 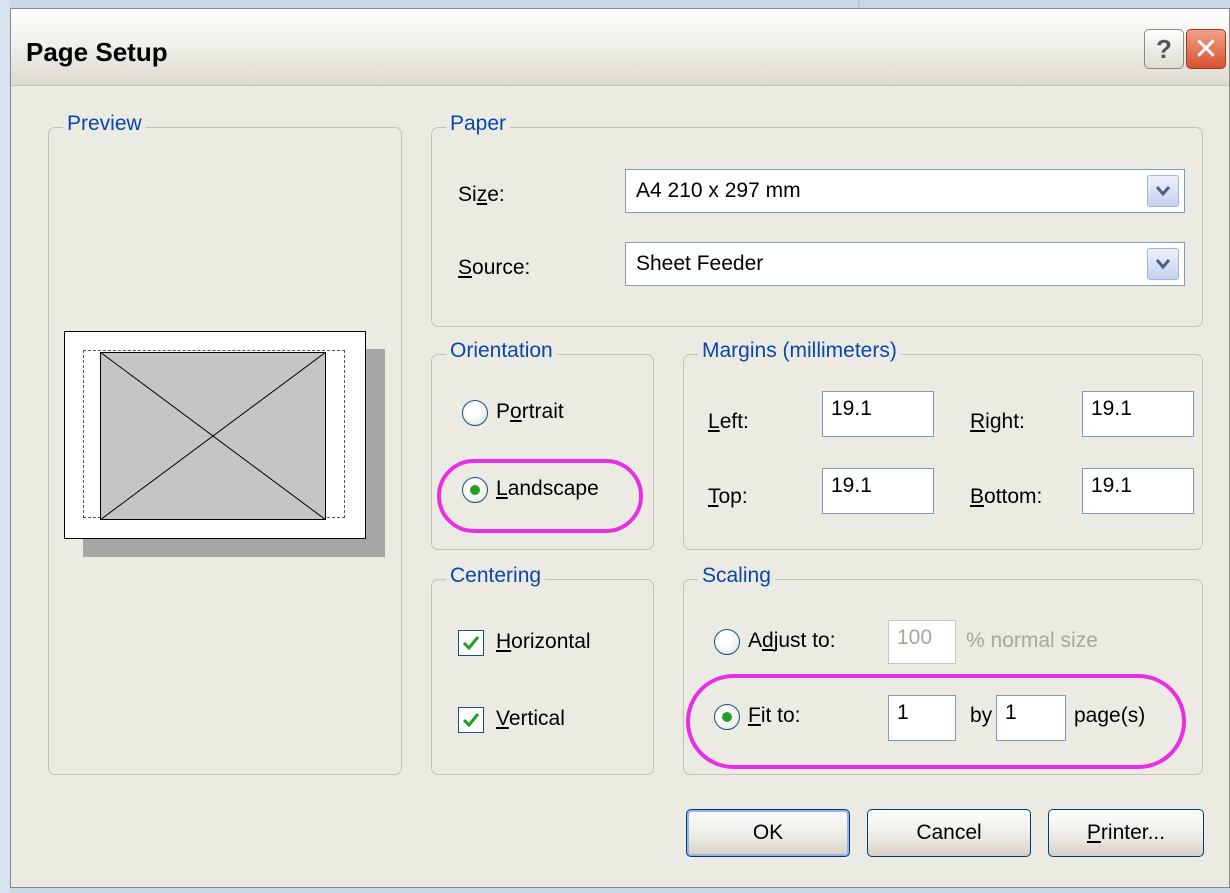 I want to click on right-margin-input: 19.1, so click(x=1138, y=414).